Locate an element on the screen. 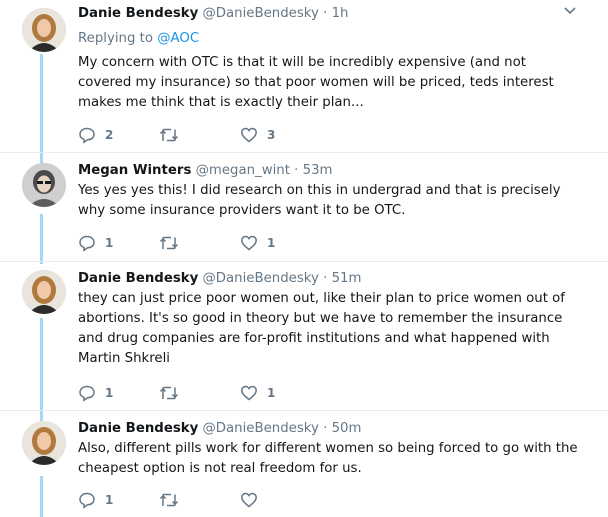  like-button: 3 is located at coordinates (257, 135).